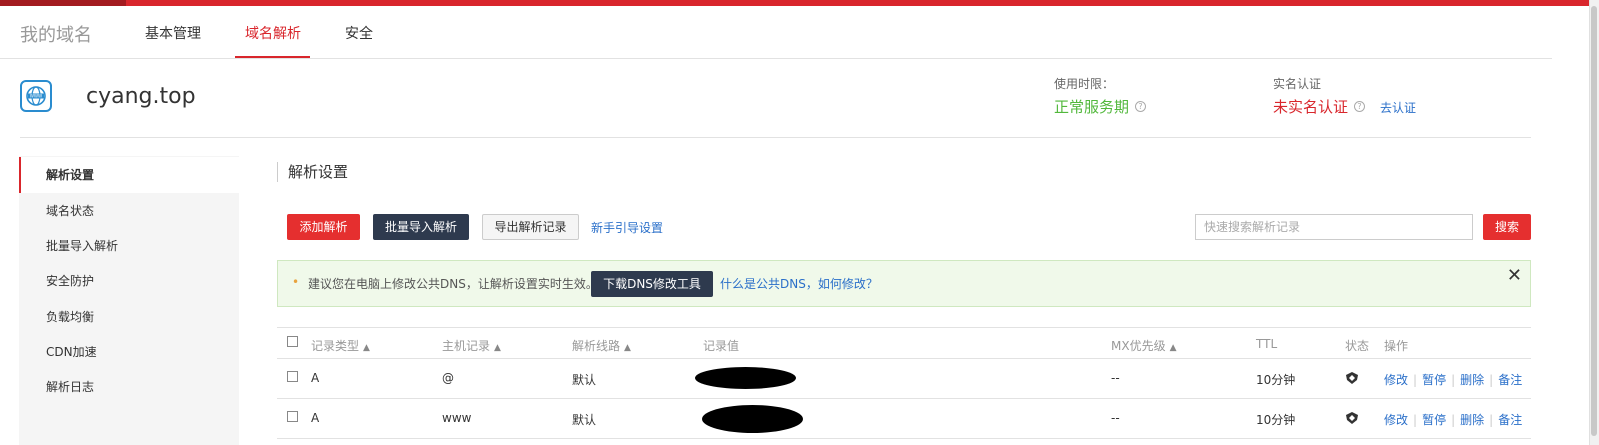  I want to click on brand-title: 我的域名, so click(56, 34).